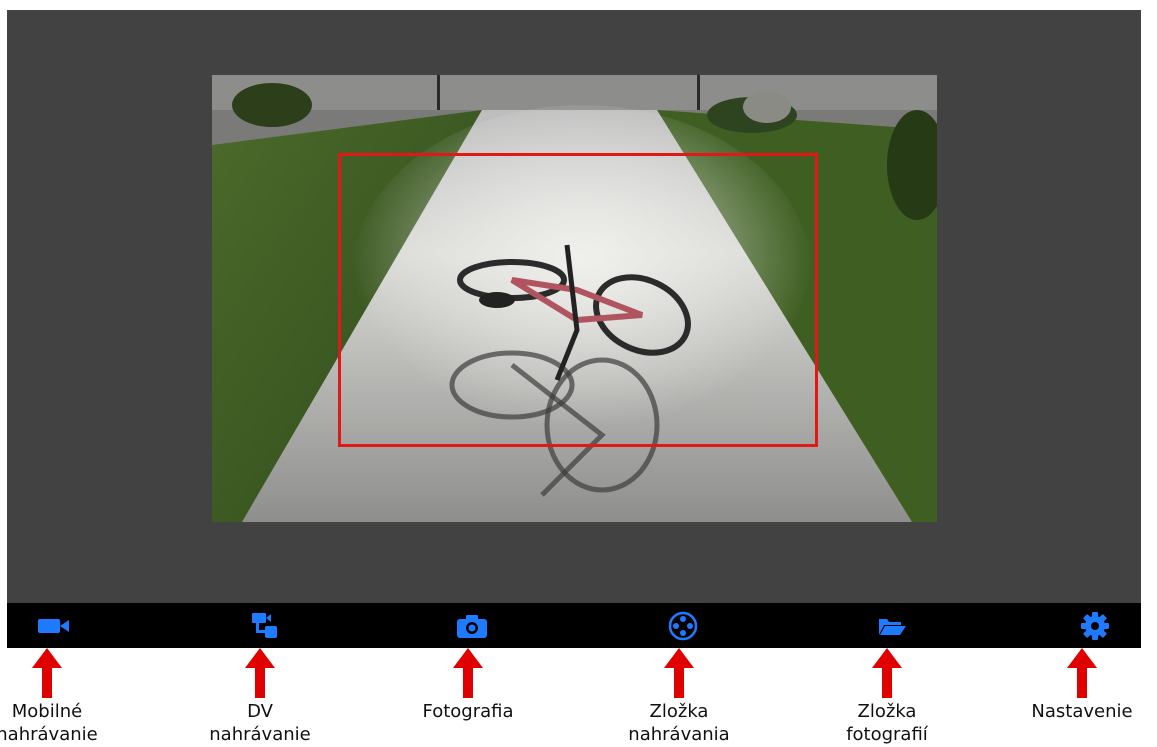  What do you see at coordinates (49, 723) in the screenshot?
I see `callout-label: Mobilné nahrávanie` at bounding box center [49, 723].